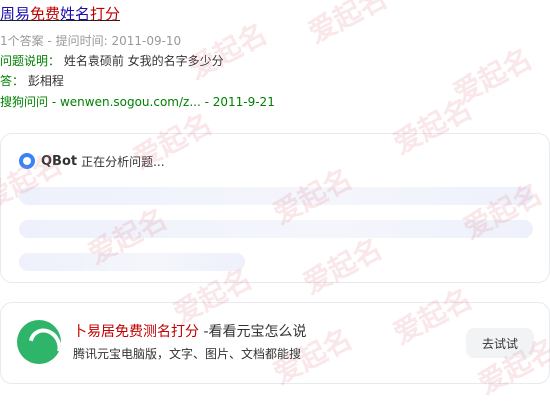 The height and width of the screenshot is (402, 550). Describe the element at coordinates (27, 161) in the screenshot. I see `qbot-icon` at that location.